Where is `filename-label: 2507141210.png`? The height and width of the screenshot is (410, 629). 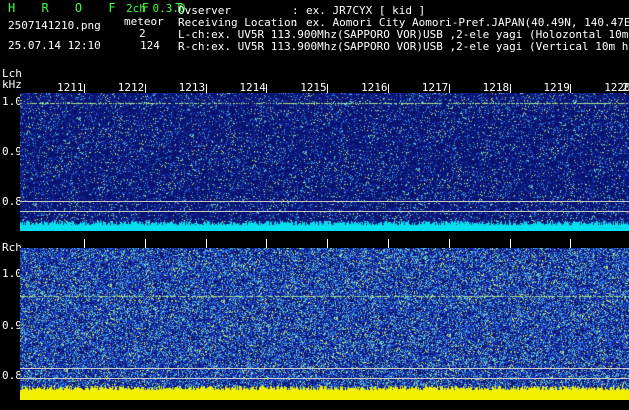
filename-label: 2507141210.png is located at coordinates (54, 25).